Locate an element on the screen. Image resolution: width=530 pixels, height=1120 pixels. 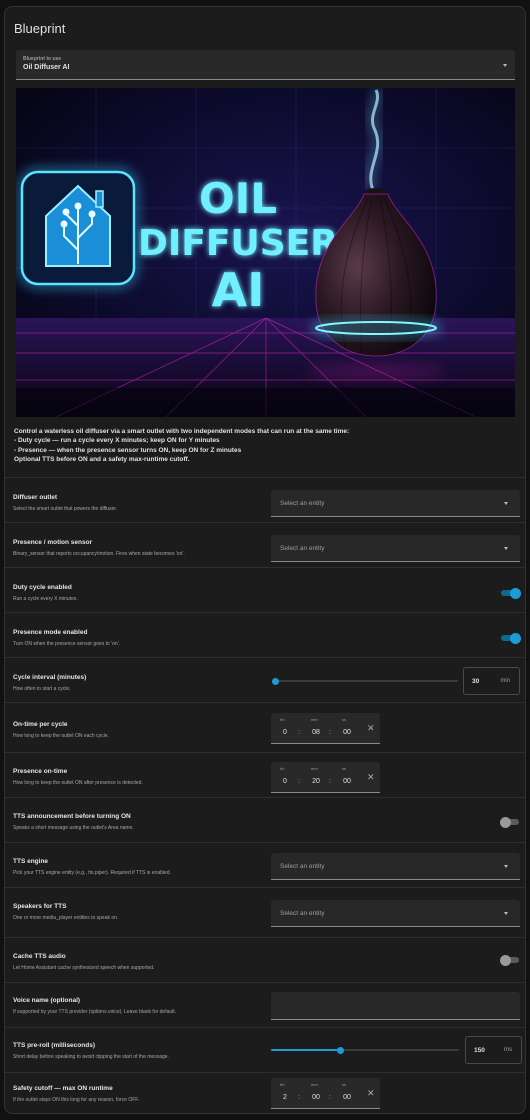
field-title: Presence mode enabled is located at coordinates (50, 632).